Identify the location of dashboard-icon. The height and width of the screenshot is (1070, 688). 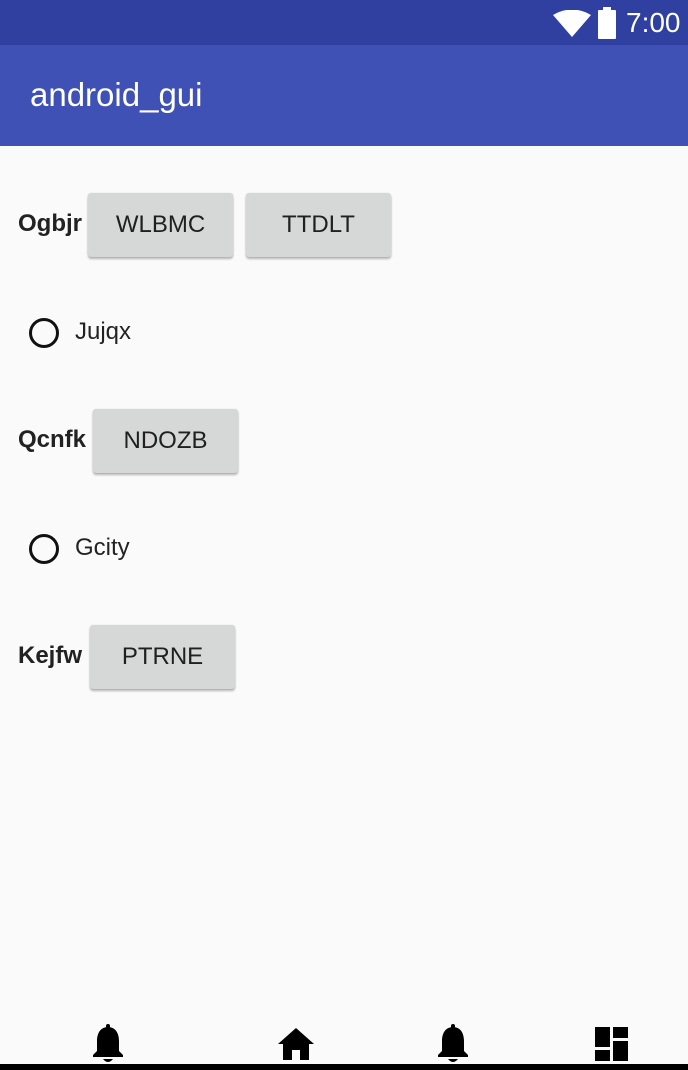
(612, 1044).